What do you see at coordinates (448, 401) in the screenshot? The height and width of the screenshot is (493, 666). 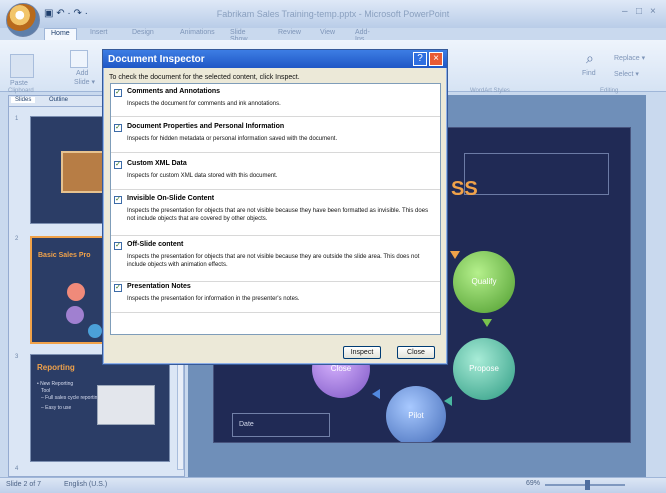 I see `arrow-left-icon` at bounding box center [448, 401].